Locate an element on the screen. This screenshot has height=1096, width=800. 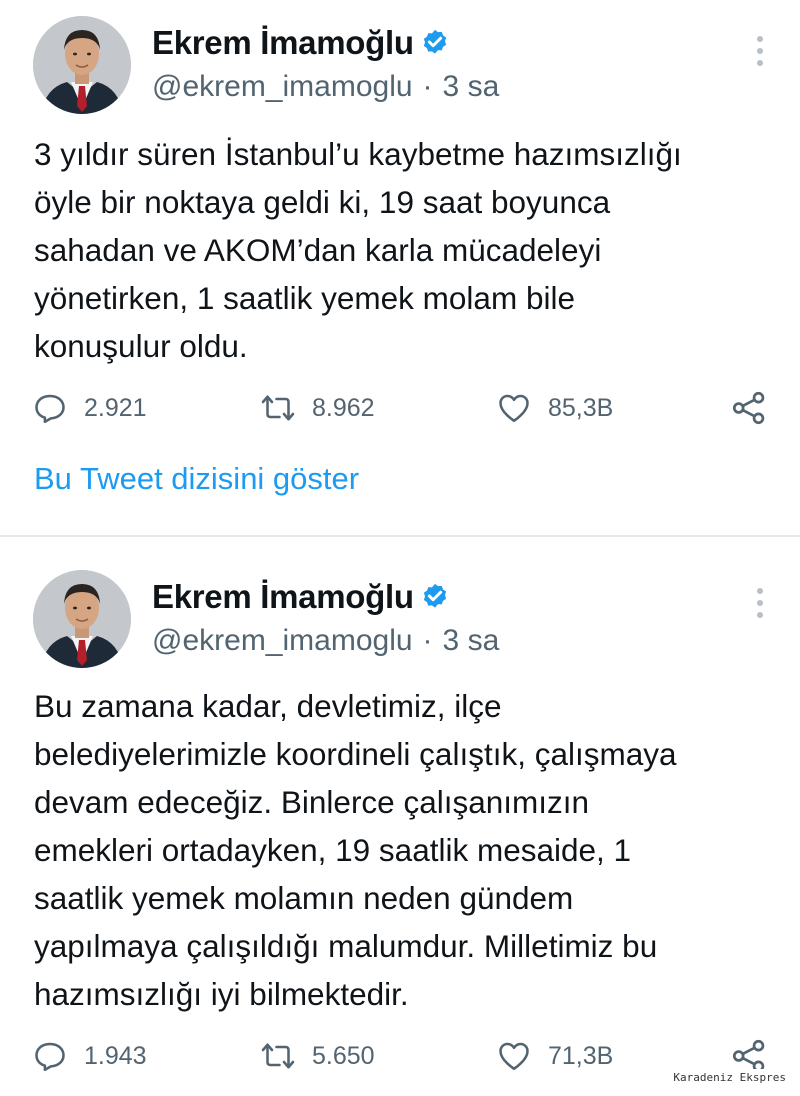
like-count: 71,3B is located at coordinates (581, 1055).